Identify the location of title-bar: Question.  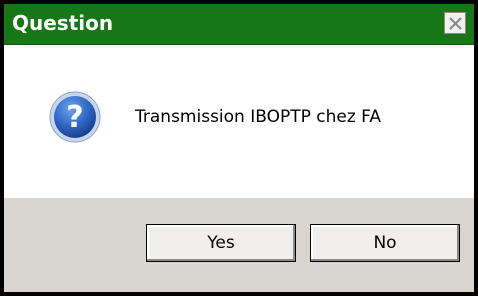
(239, 24).